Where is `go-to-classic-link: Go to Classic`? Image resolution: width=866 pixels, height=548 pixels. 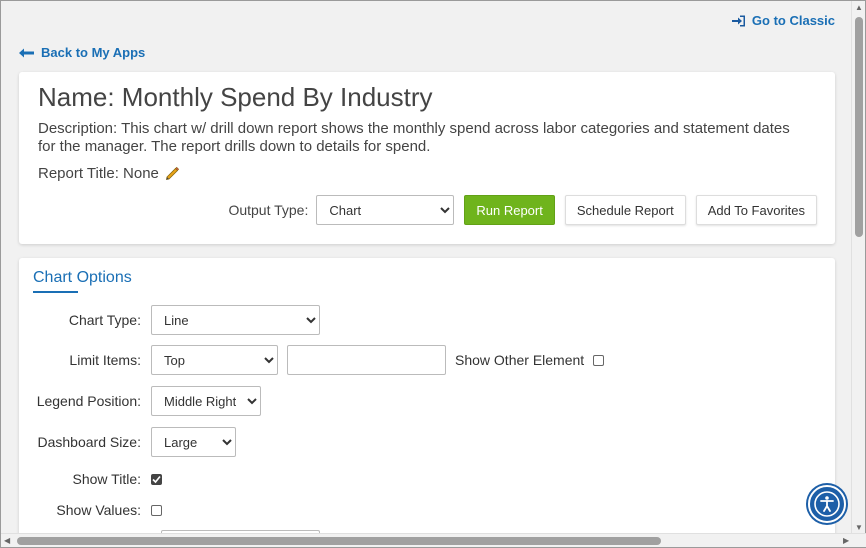
go-to-classic-link: Go to Classic is located at coordinates (783, 20).